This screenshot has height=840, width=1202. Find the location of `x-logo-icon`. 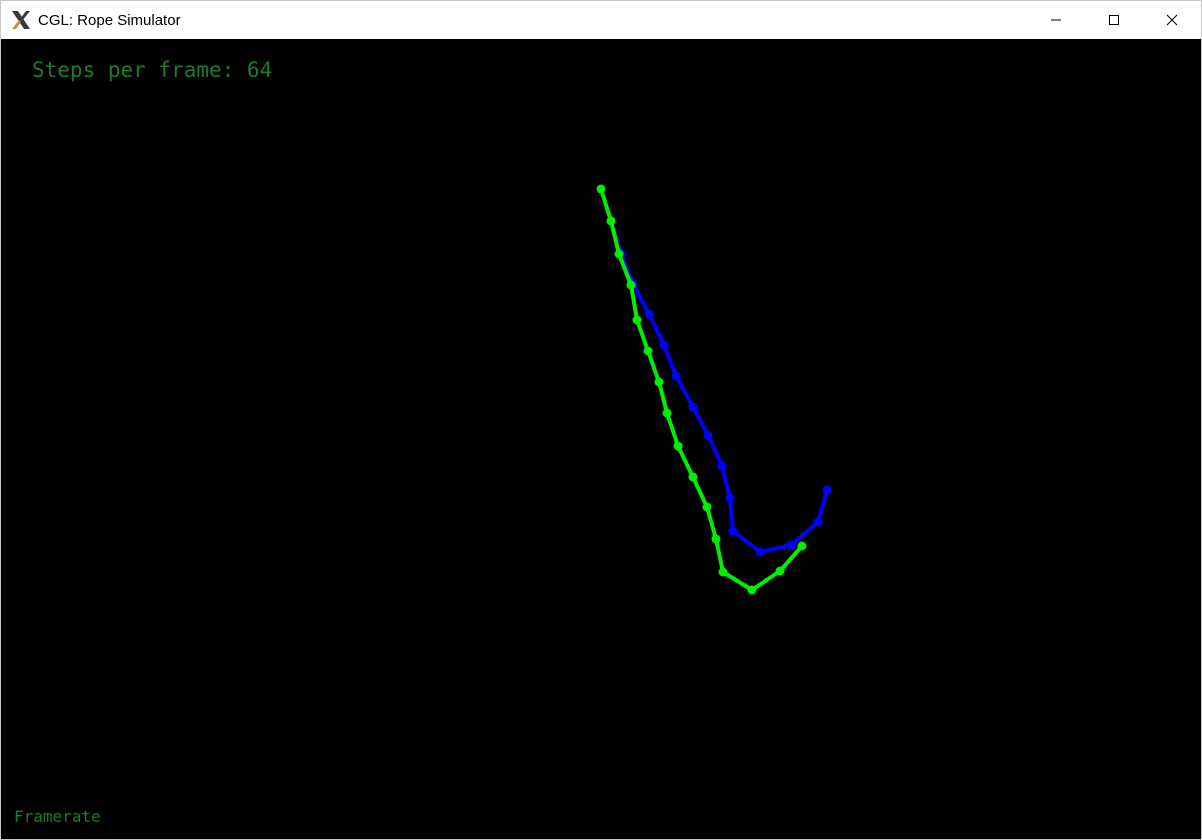

x-logo-icon is located at coordinates (21, 20).